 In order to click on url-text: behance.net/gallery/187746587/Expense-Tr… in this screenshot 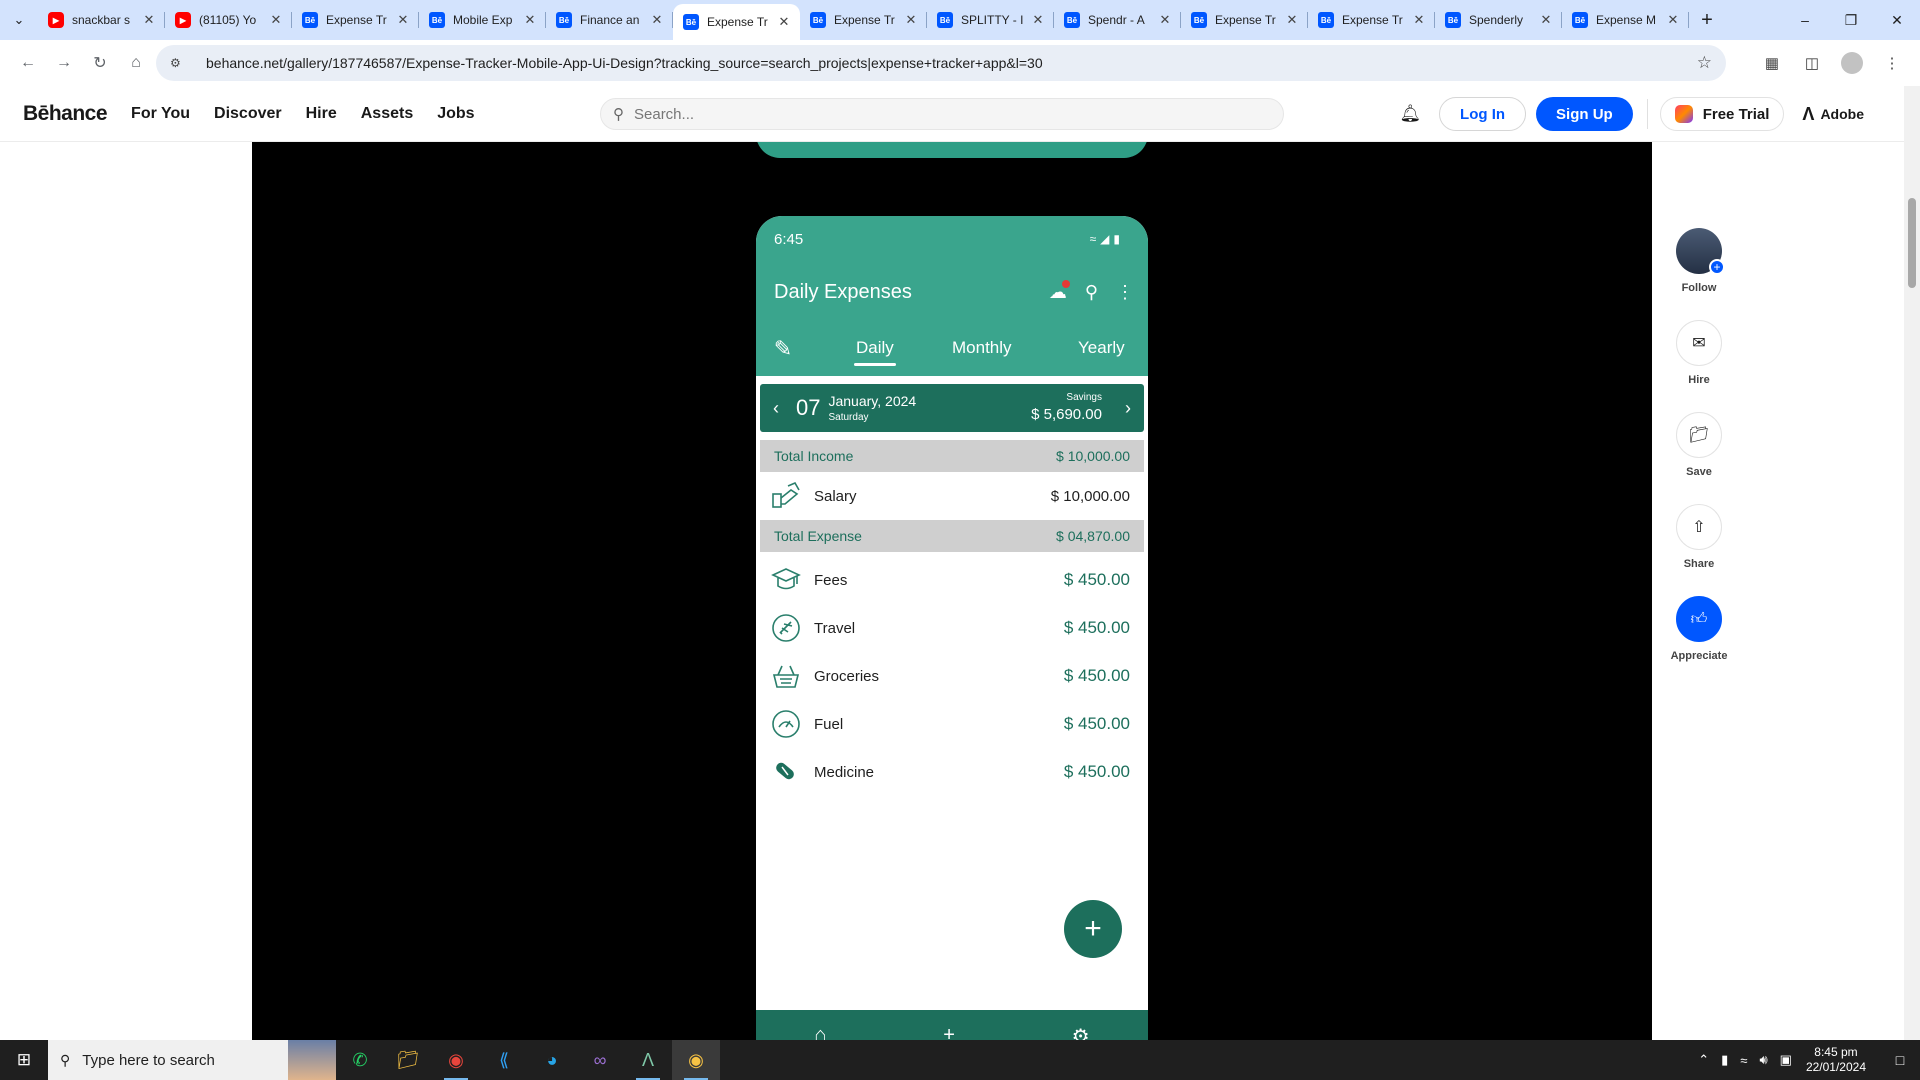, I will do `click(624, 63)`.